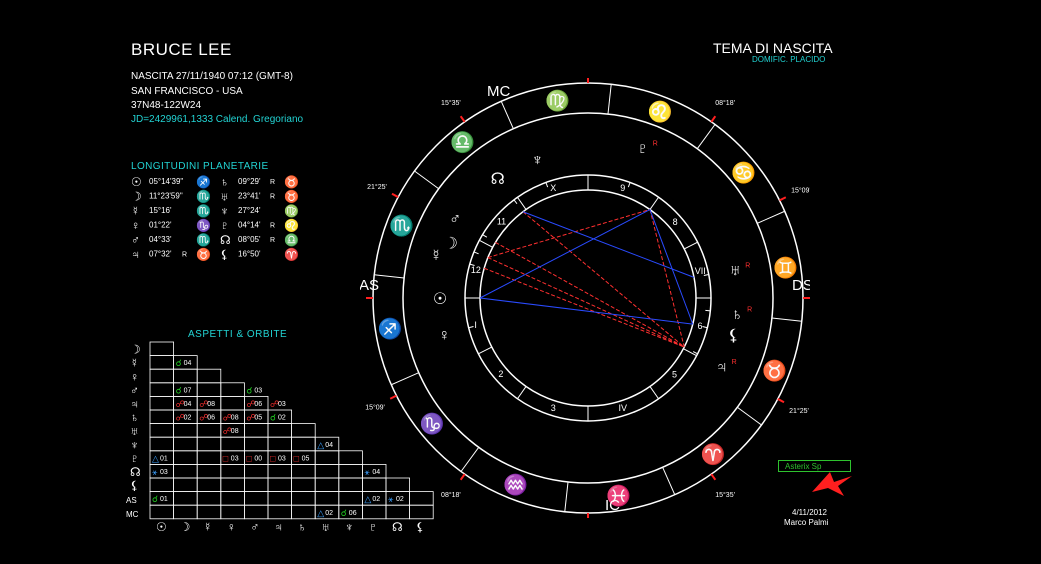 The height and width of the screenshot is (564, 1041). What do you see at coordinates (134, 377) in the screenshot?
I see `aspect-row-label: ♀` at bounding box center [134, 377].